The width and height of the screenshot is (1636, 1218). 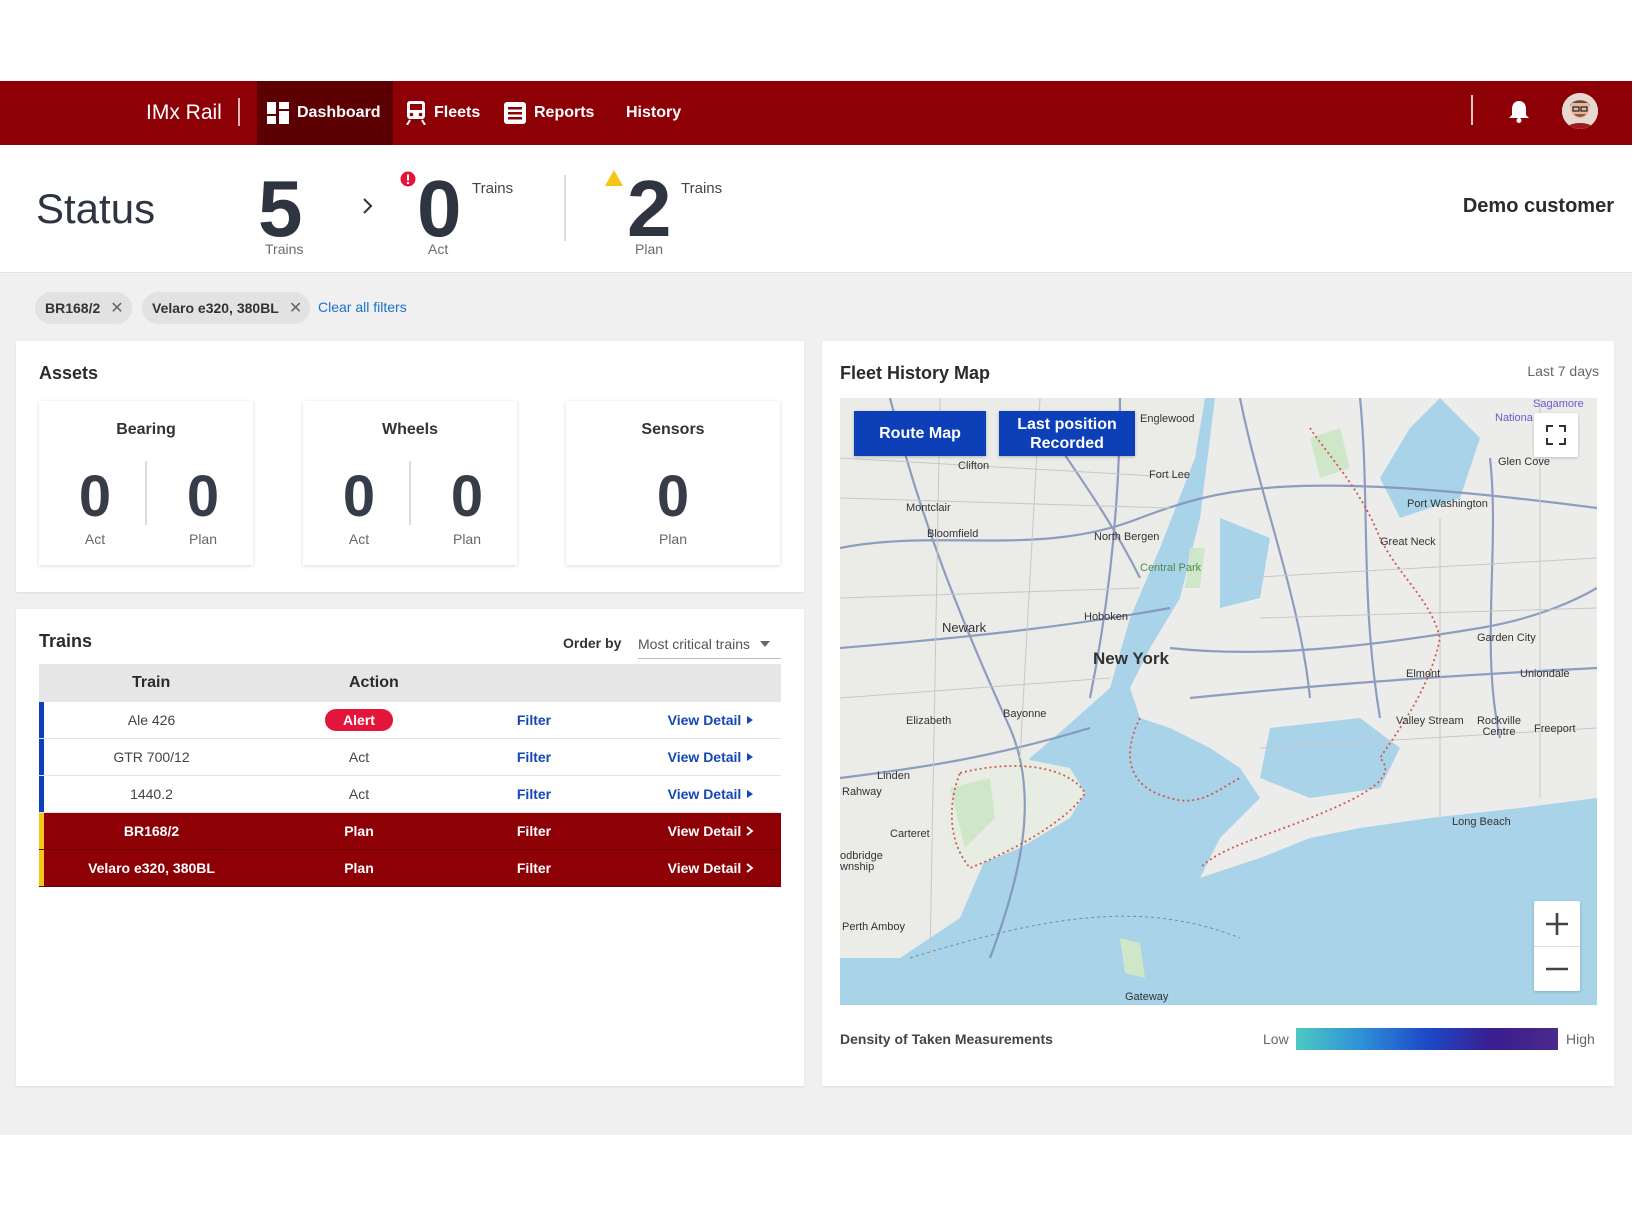 I want to click on map-label: Garden City, so click(x=1506, y=638).